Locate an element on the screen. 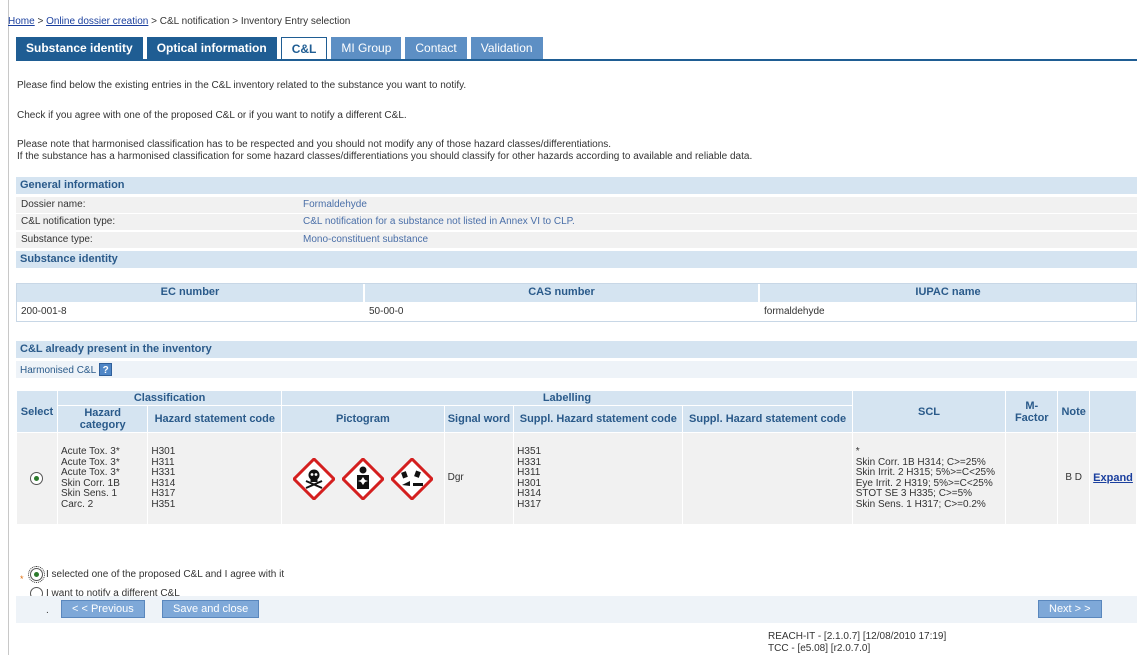 Image resolution: width=1137 pixels, height=655 pixels. signal-word-header: Signal word is located at coordinates (479, 419).